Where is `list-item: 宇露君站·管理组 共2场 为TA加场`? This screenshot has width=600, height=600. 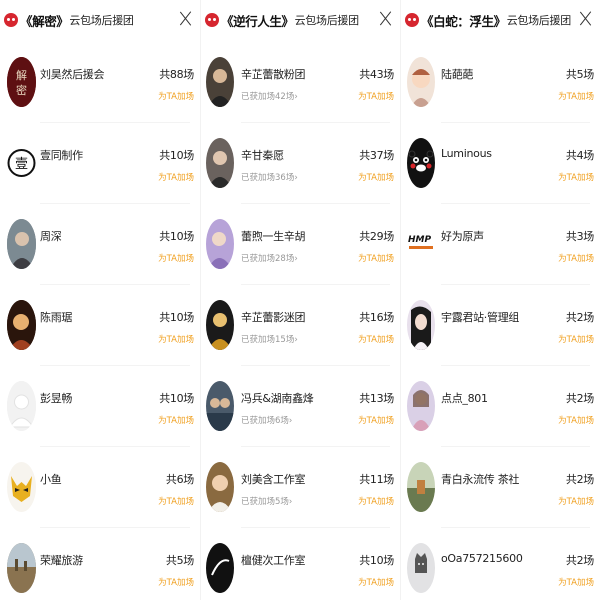
list-item: 宇露君站·管理组 共2场 为TA加场 is located at coordinates (500, 325).